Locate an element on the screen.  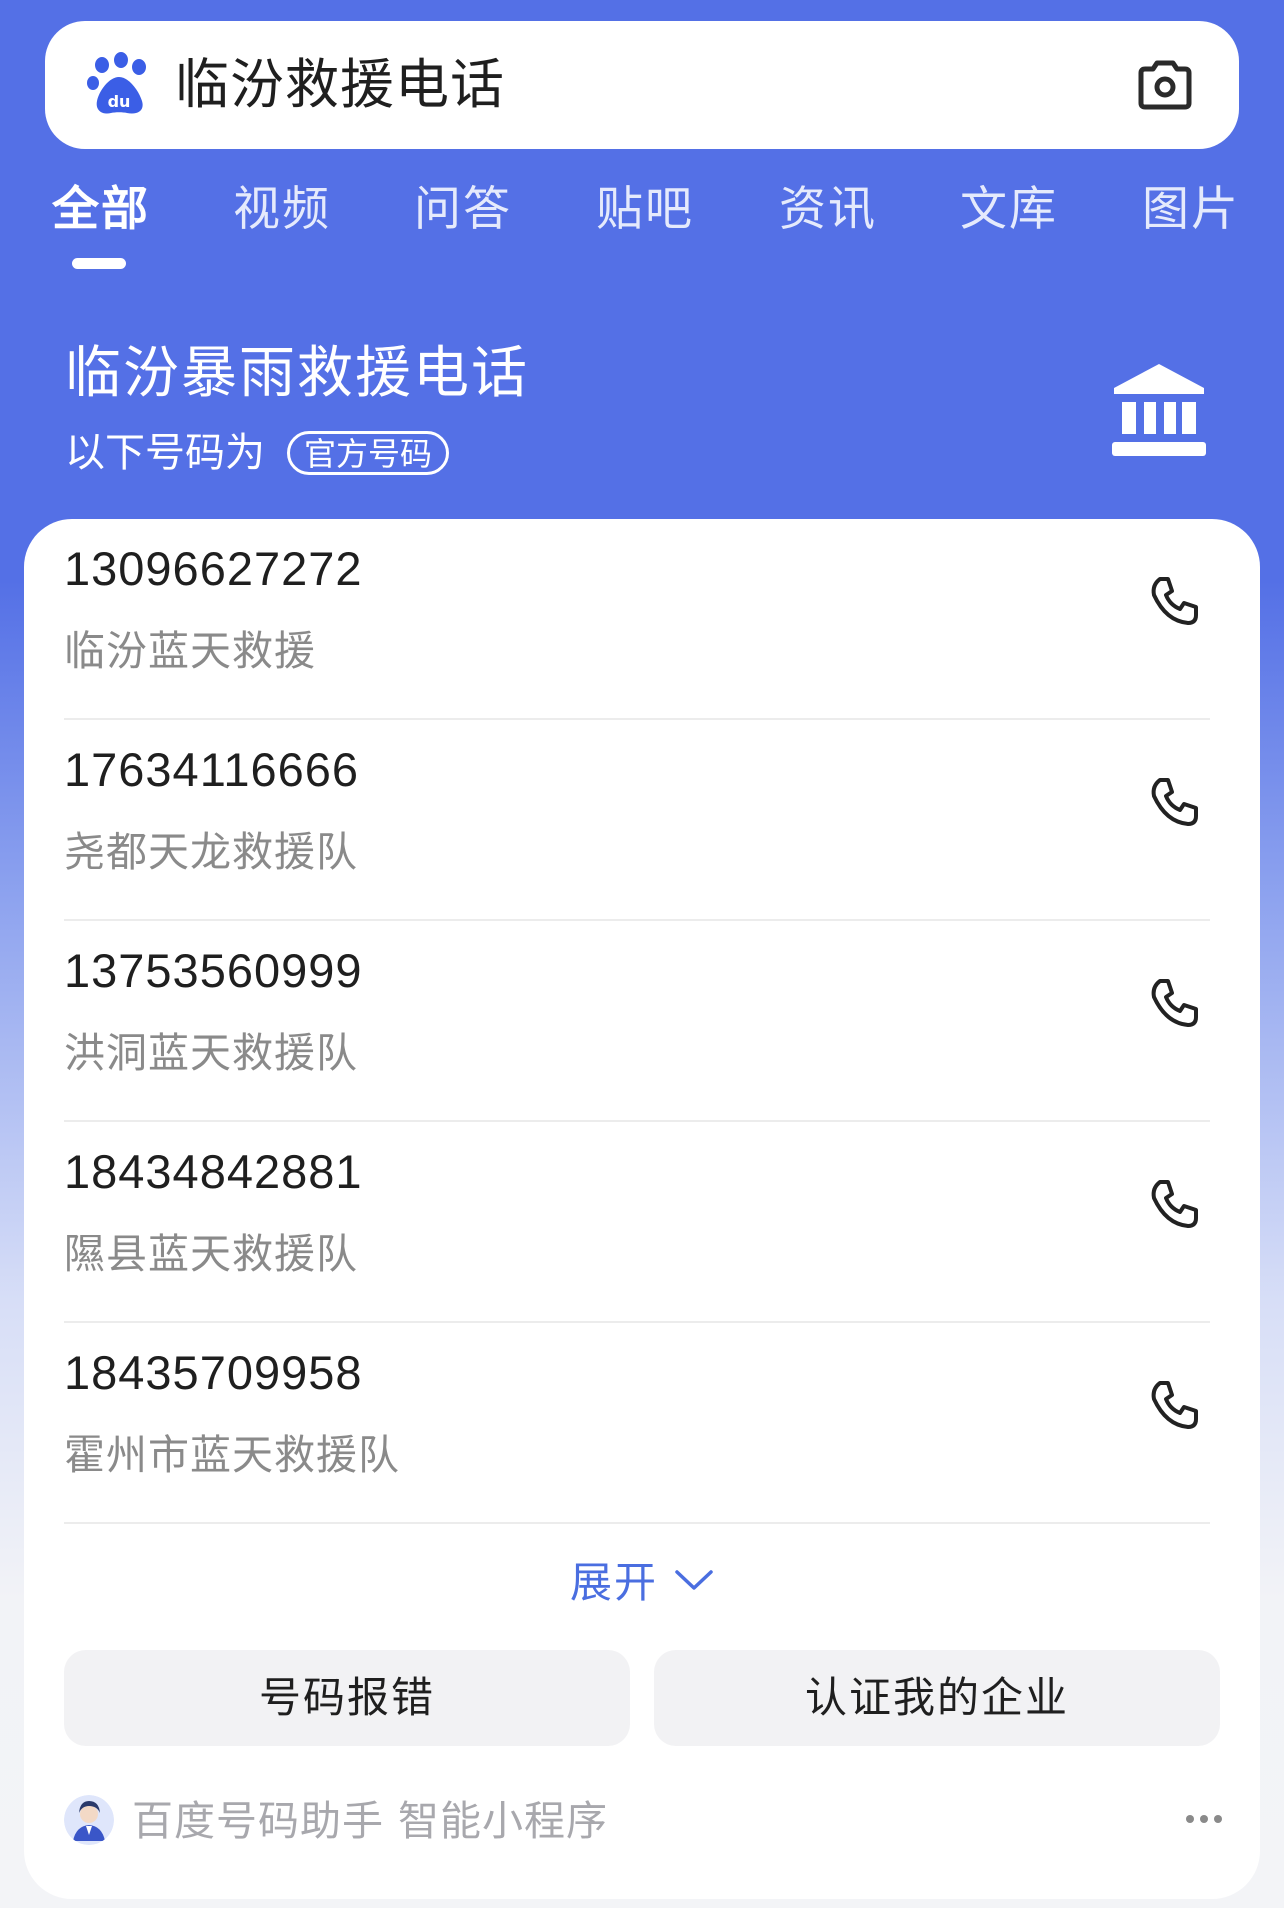
contact-name: 洪洞蓝天救援队 is located at coordinates (211, 1053).